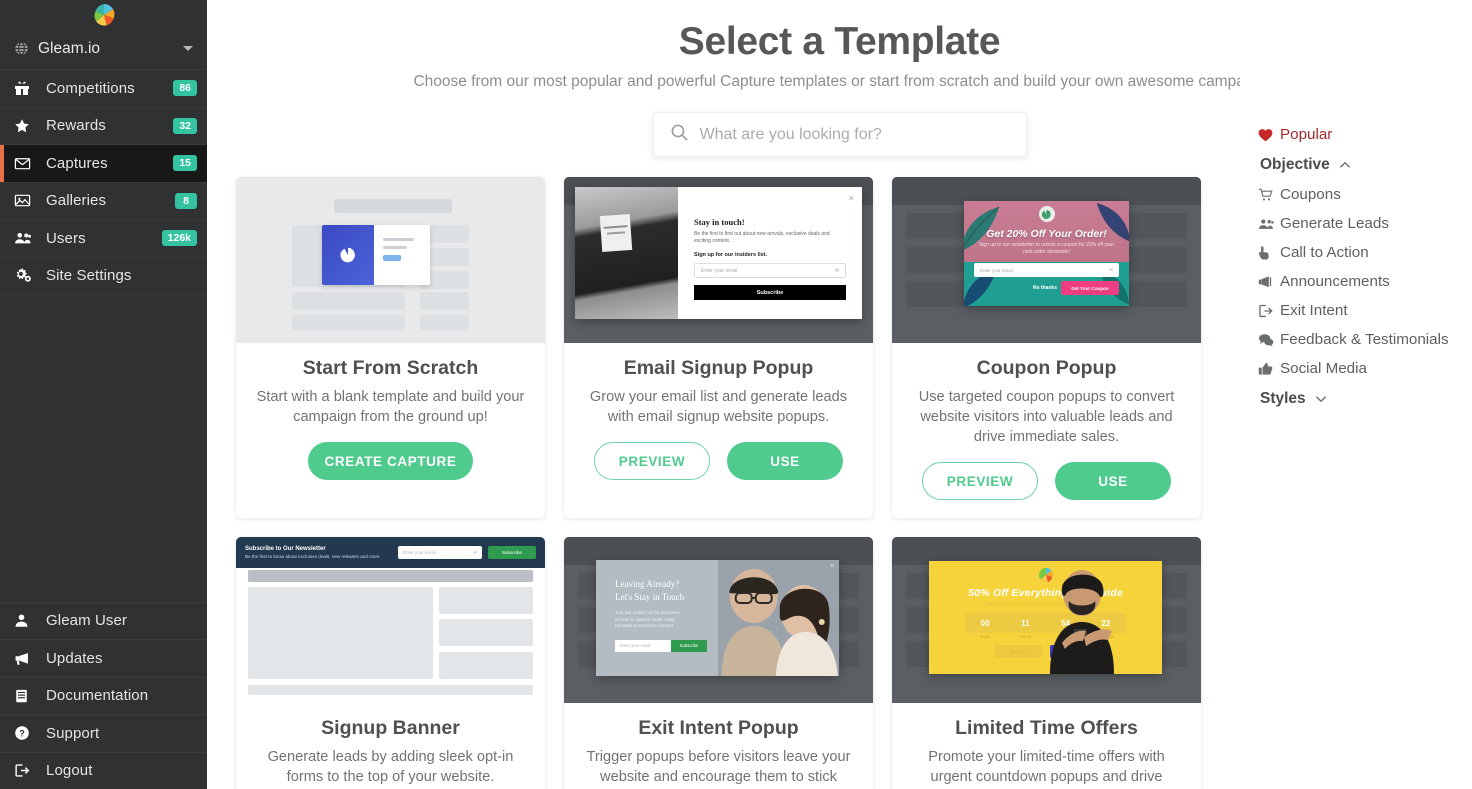  What do you see at coordinates (390, 728) in the screenshot?
I see `template-title: Signup Banner` at bounding box center [390, 728].